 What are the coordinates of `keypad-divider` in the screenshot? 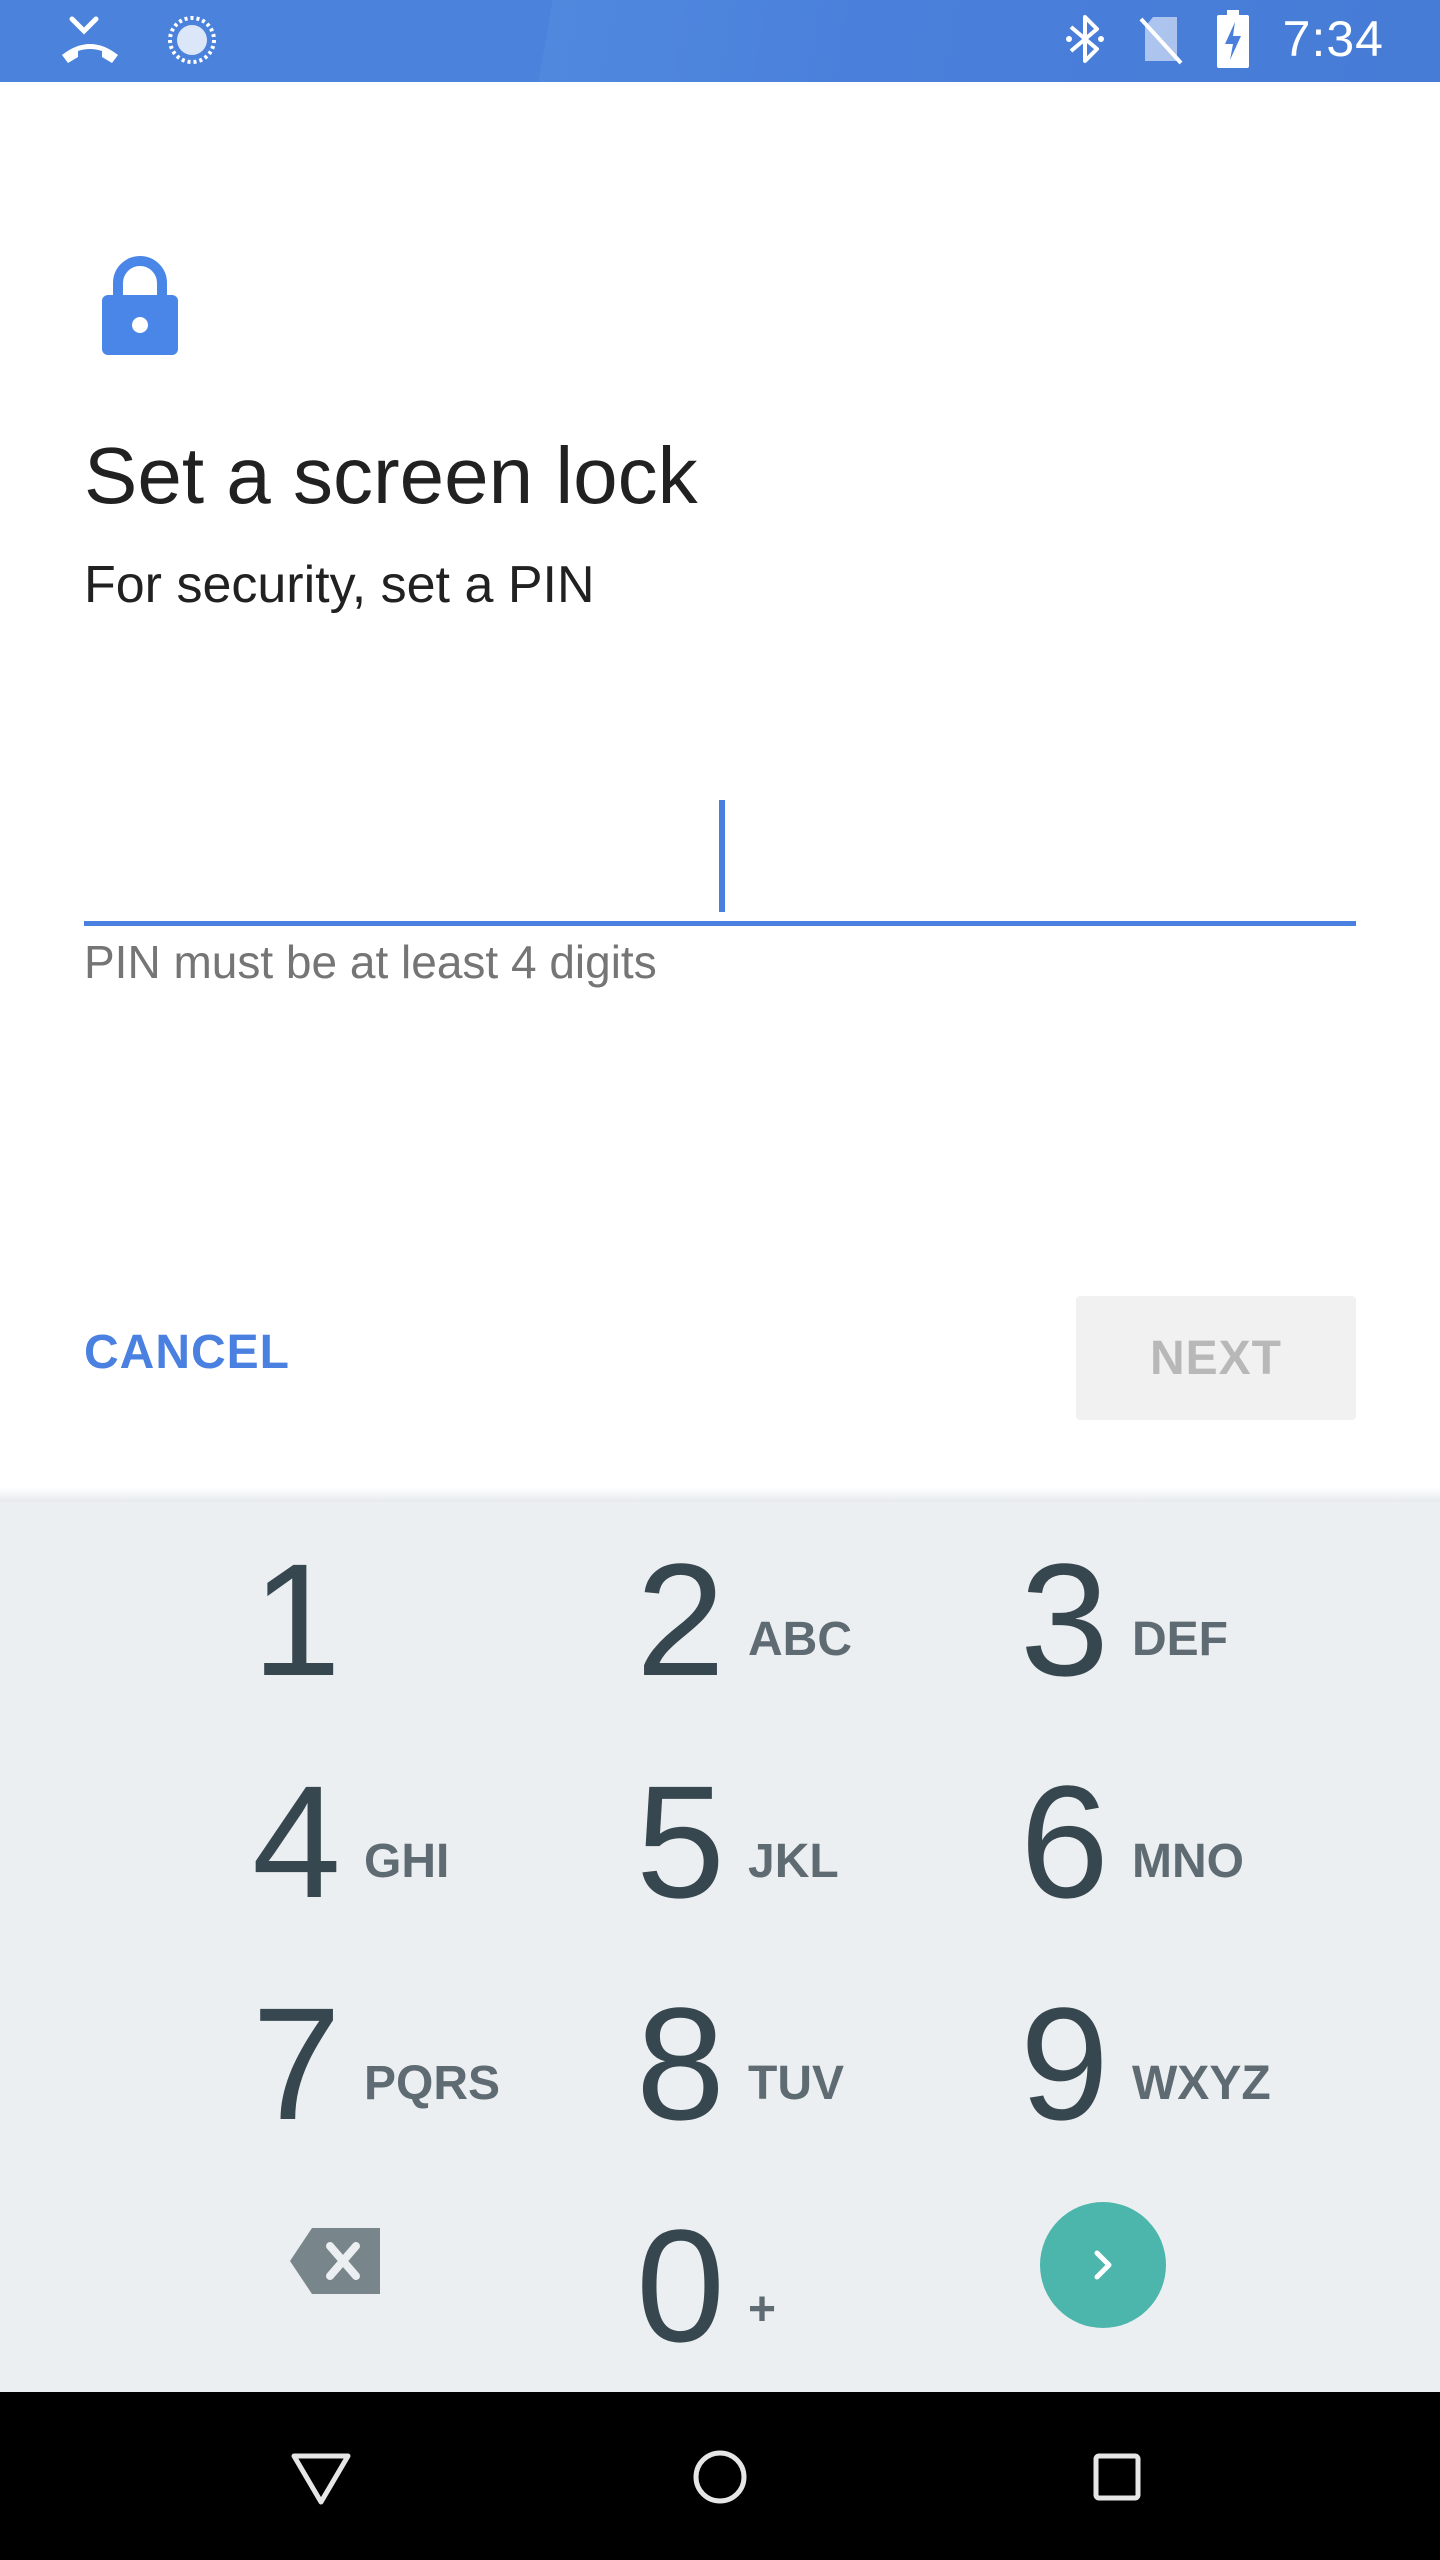 It's located at (720, 1495).